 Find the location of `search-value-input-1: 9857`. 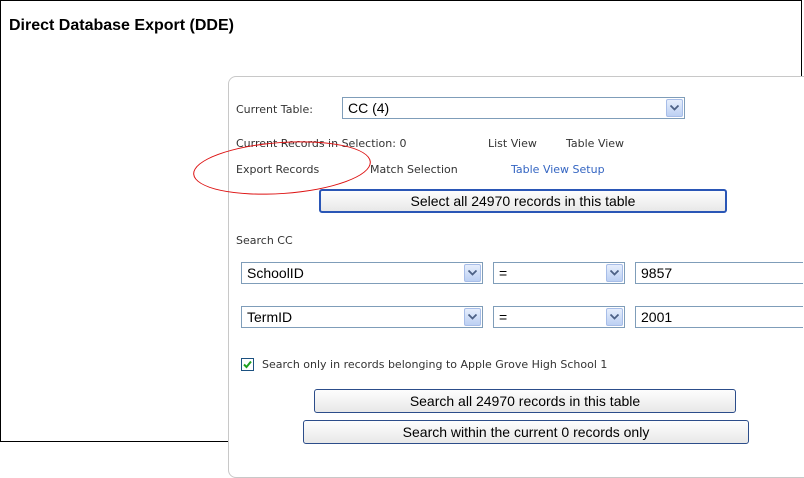

search-value-input-1: 9857 is located at coordinates (719, 273).